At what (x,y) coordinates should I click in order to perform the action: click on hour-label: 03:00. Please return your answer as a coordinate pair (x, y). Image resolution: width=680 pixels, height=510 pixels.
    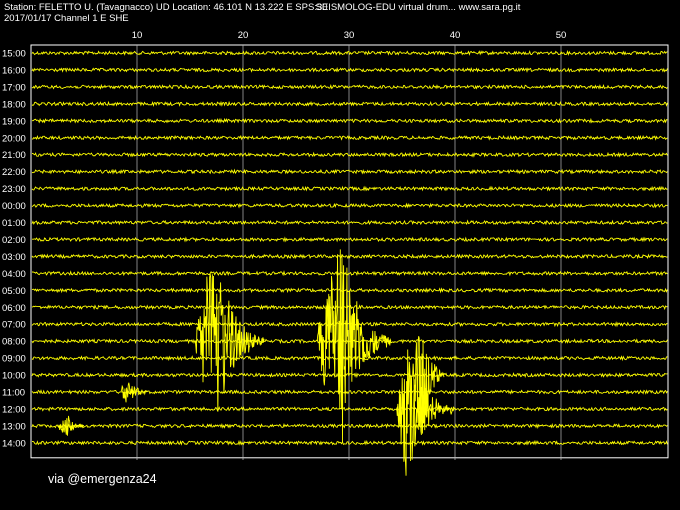
    Looking at the image, I should click on (14, 257).